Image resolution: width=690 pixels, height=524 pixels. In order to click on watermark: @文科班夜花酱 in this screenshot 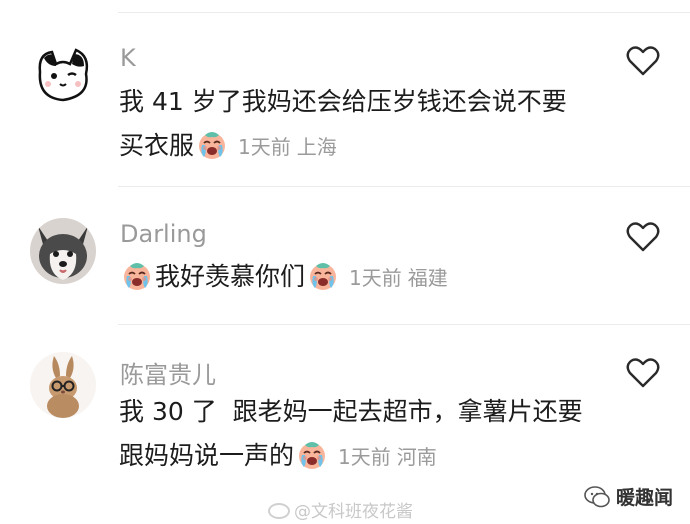, I will do `click(340, 509)`.